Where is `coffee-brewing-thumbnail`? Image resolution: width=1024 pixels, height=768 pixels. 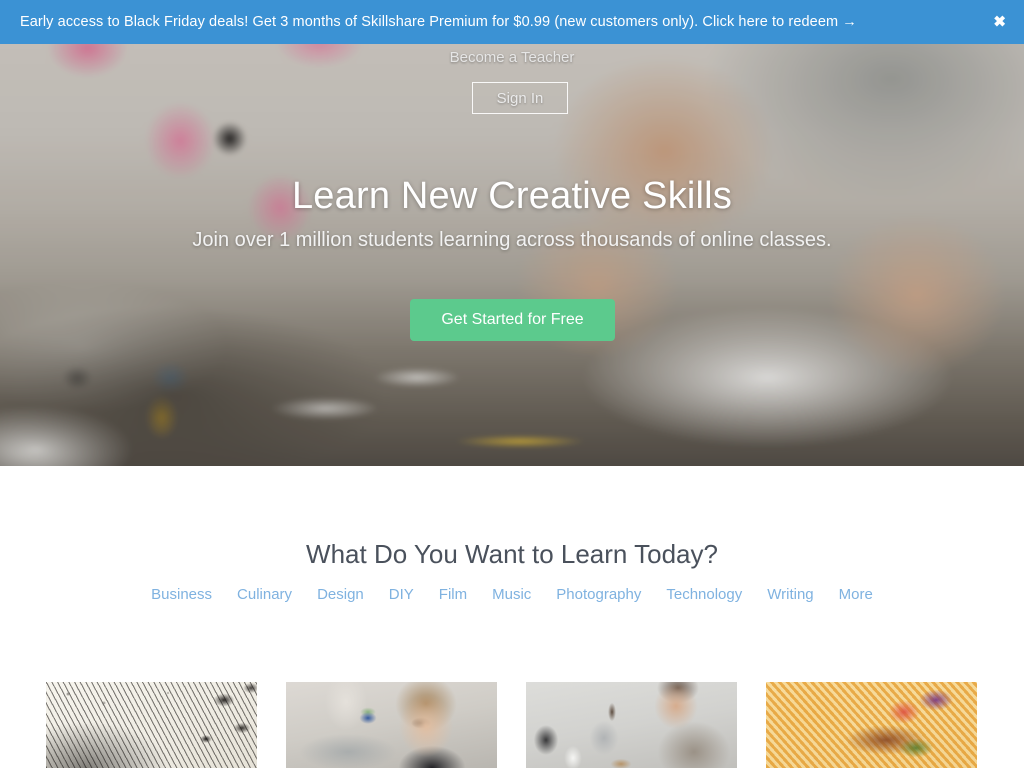 coffee-brewing-thumbnail is located at coordinates (631, 725).